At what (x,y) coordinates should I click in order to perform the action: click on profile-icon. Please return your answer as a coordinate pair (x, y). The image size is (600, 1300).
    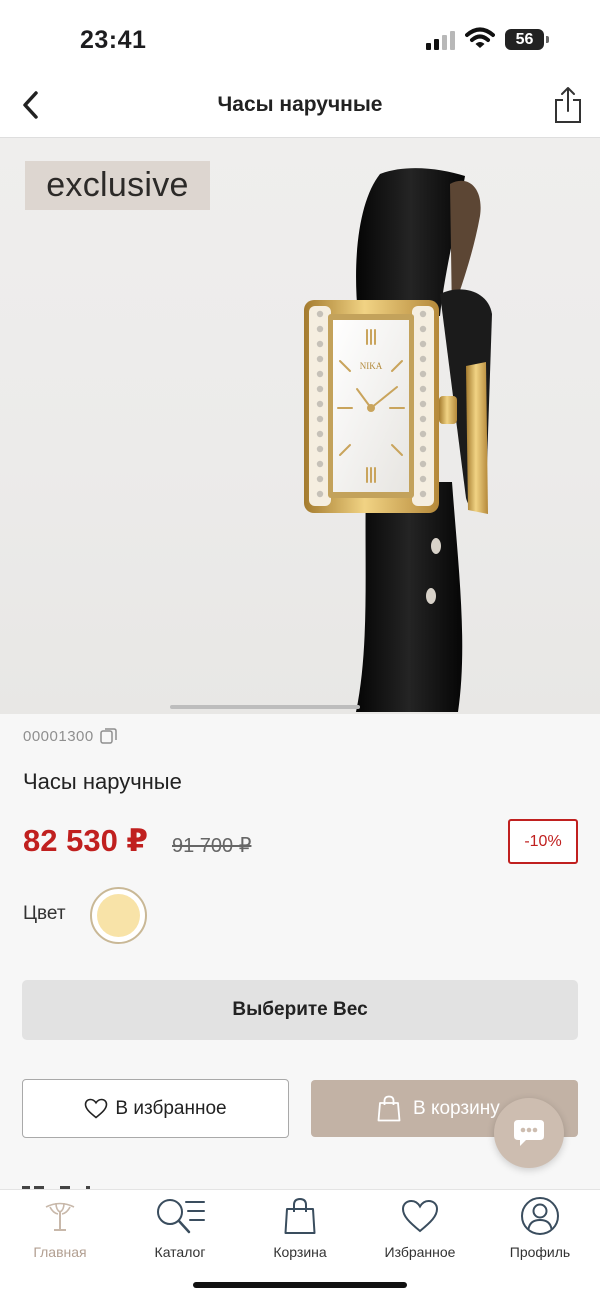
    Looking at the image, I should click on (540, 1216).